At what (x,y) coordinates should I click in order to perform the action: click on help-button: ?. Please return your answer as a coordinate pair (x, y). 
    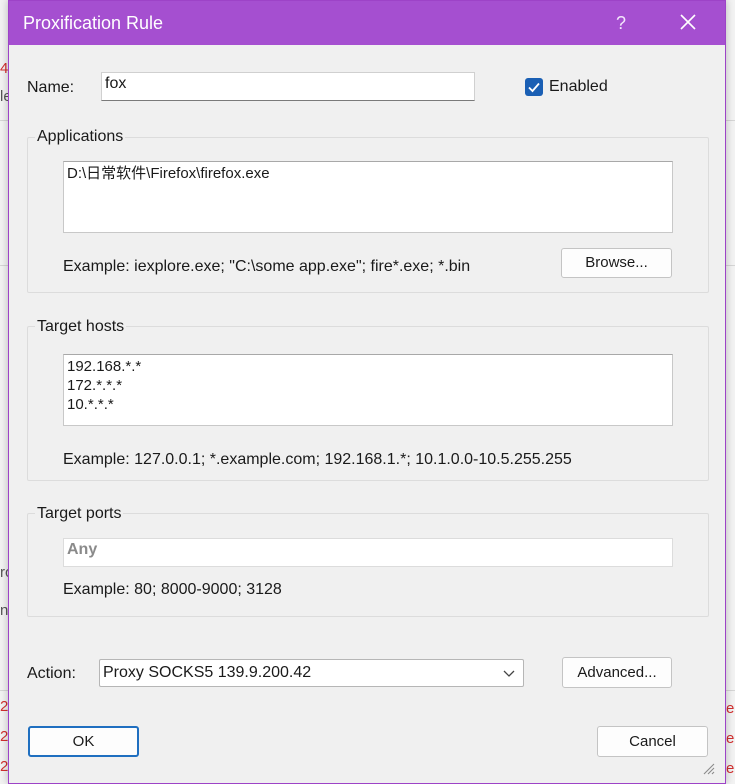
    Looking at the image, I should click on (621, 23).